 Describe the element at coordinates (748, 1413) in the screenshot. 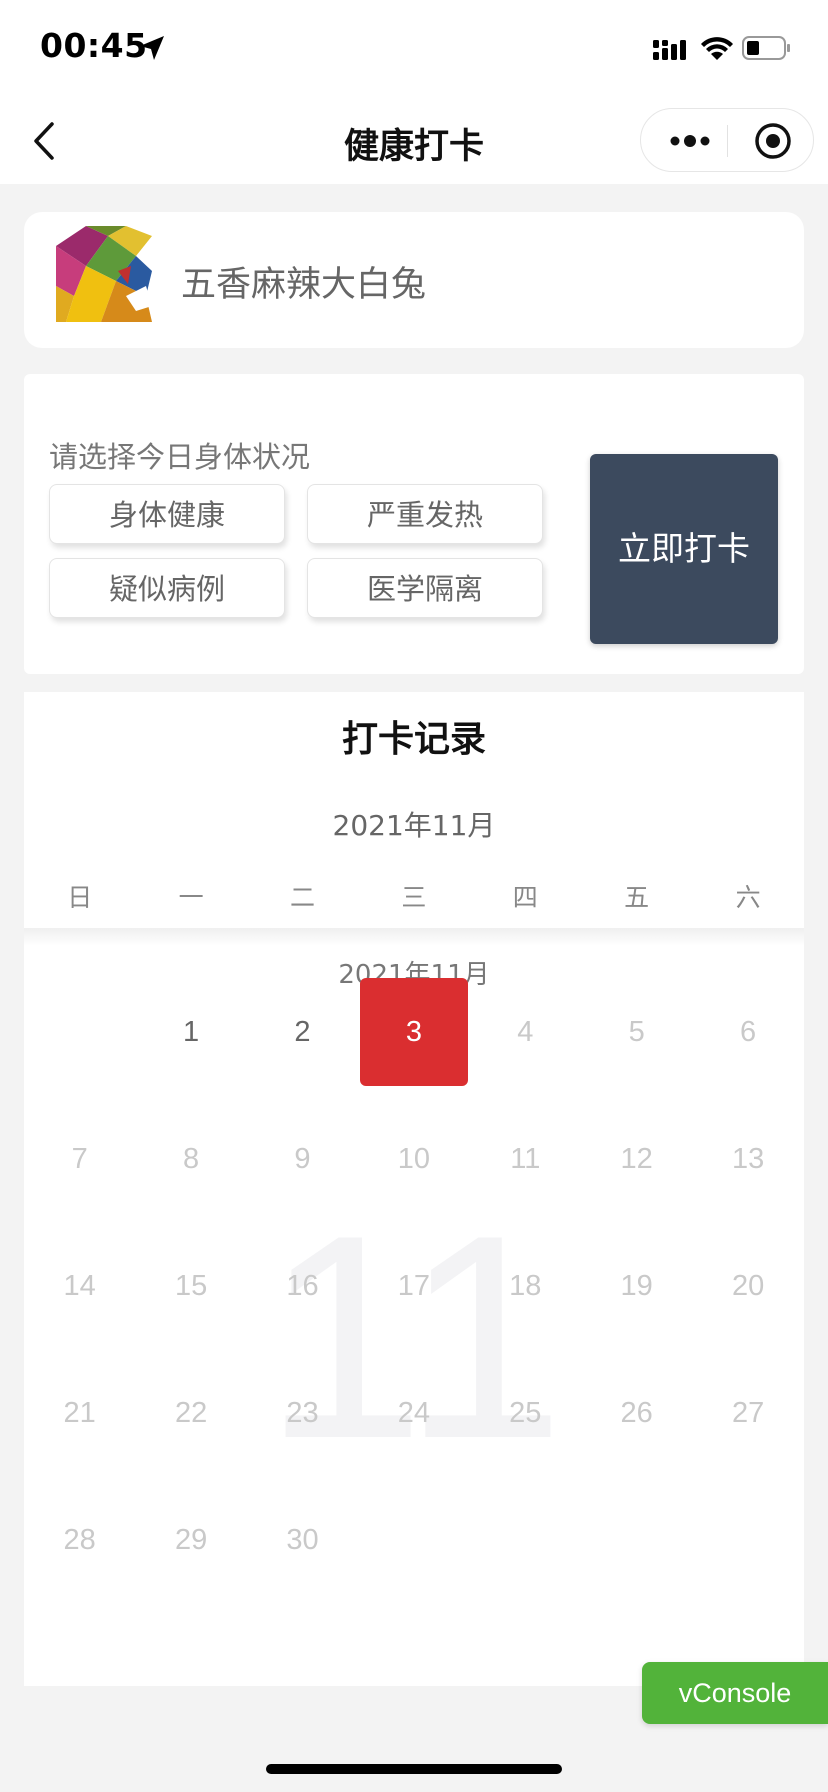

I see `calendar-day: 27` at that location.